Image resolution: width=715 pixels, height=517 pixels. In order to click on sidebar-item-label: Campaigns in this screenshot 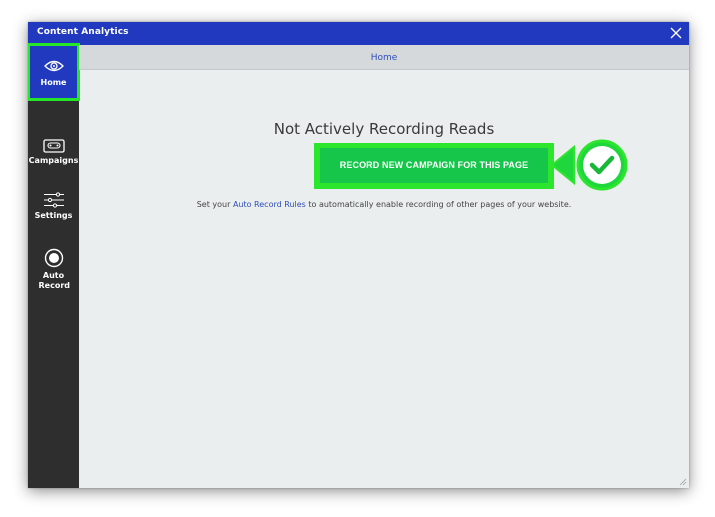, I will do `click(53, 160)`.